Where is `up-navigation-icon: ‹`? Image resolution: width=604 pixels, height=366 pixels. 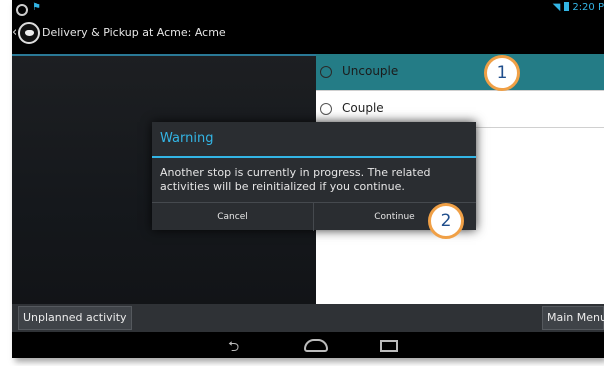
up-navigation-icon: ‹ is located at coordinates (14, 32).